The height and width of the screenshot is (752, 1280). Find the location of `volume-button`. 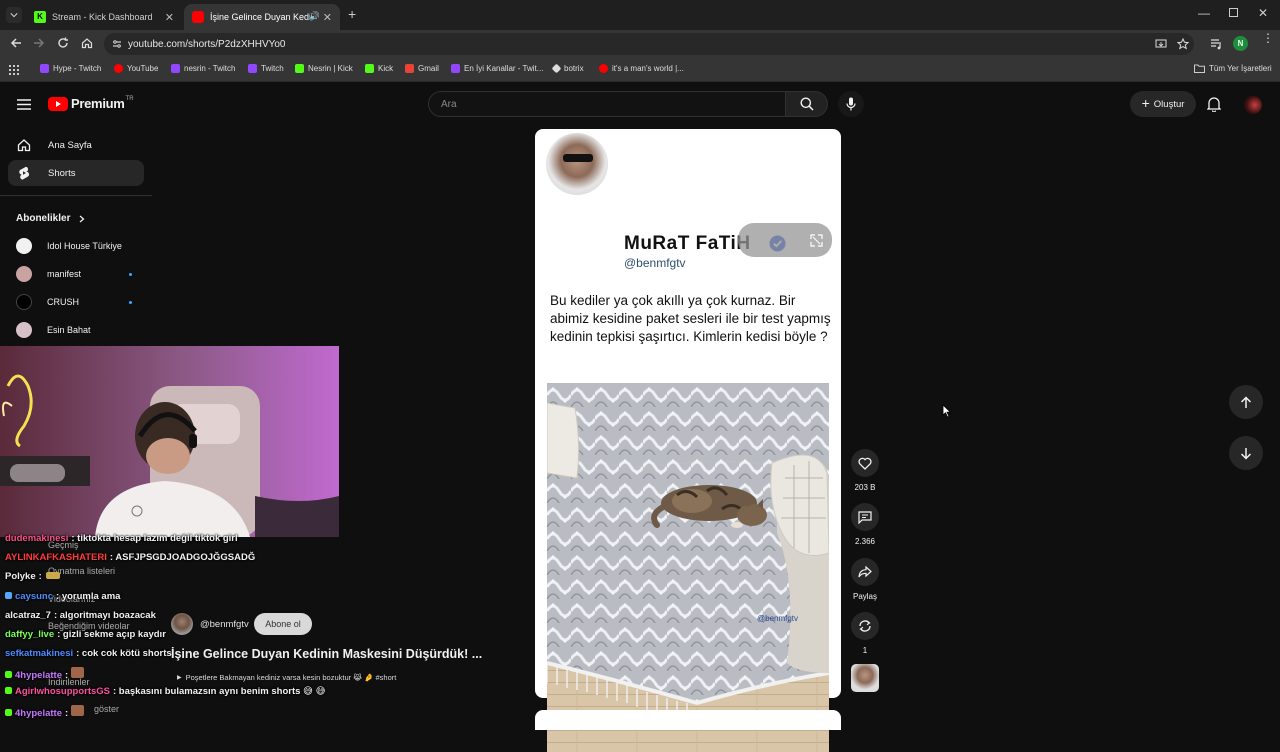

volume-button is located at coordinates (597, 240).